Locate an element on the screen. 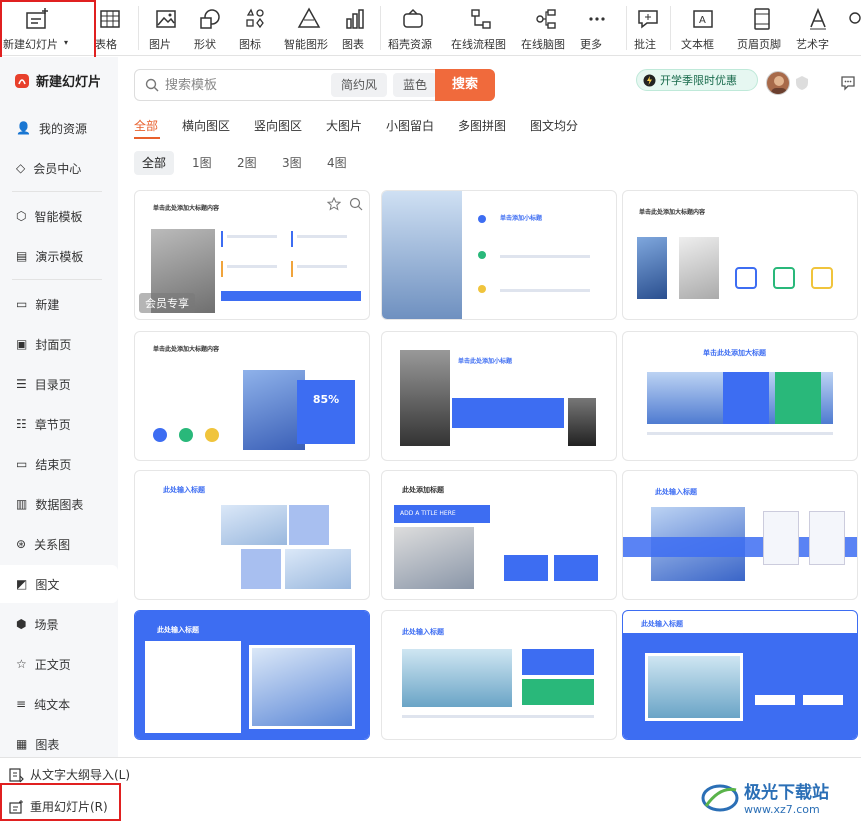 The image size is (861, 832). mindmap-button: 在线脑图 is located at coordinates (546, 28).